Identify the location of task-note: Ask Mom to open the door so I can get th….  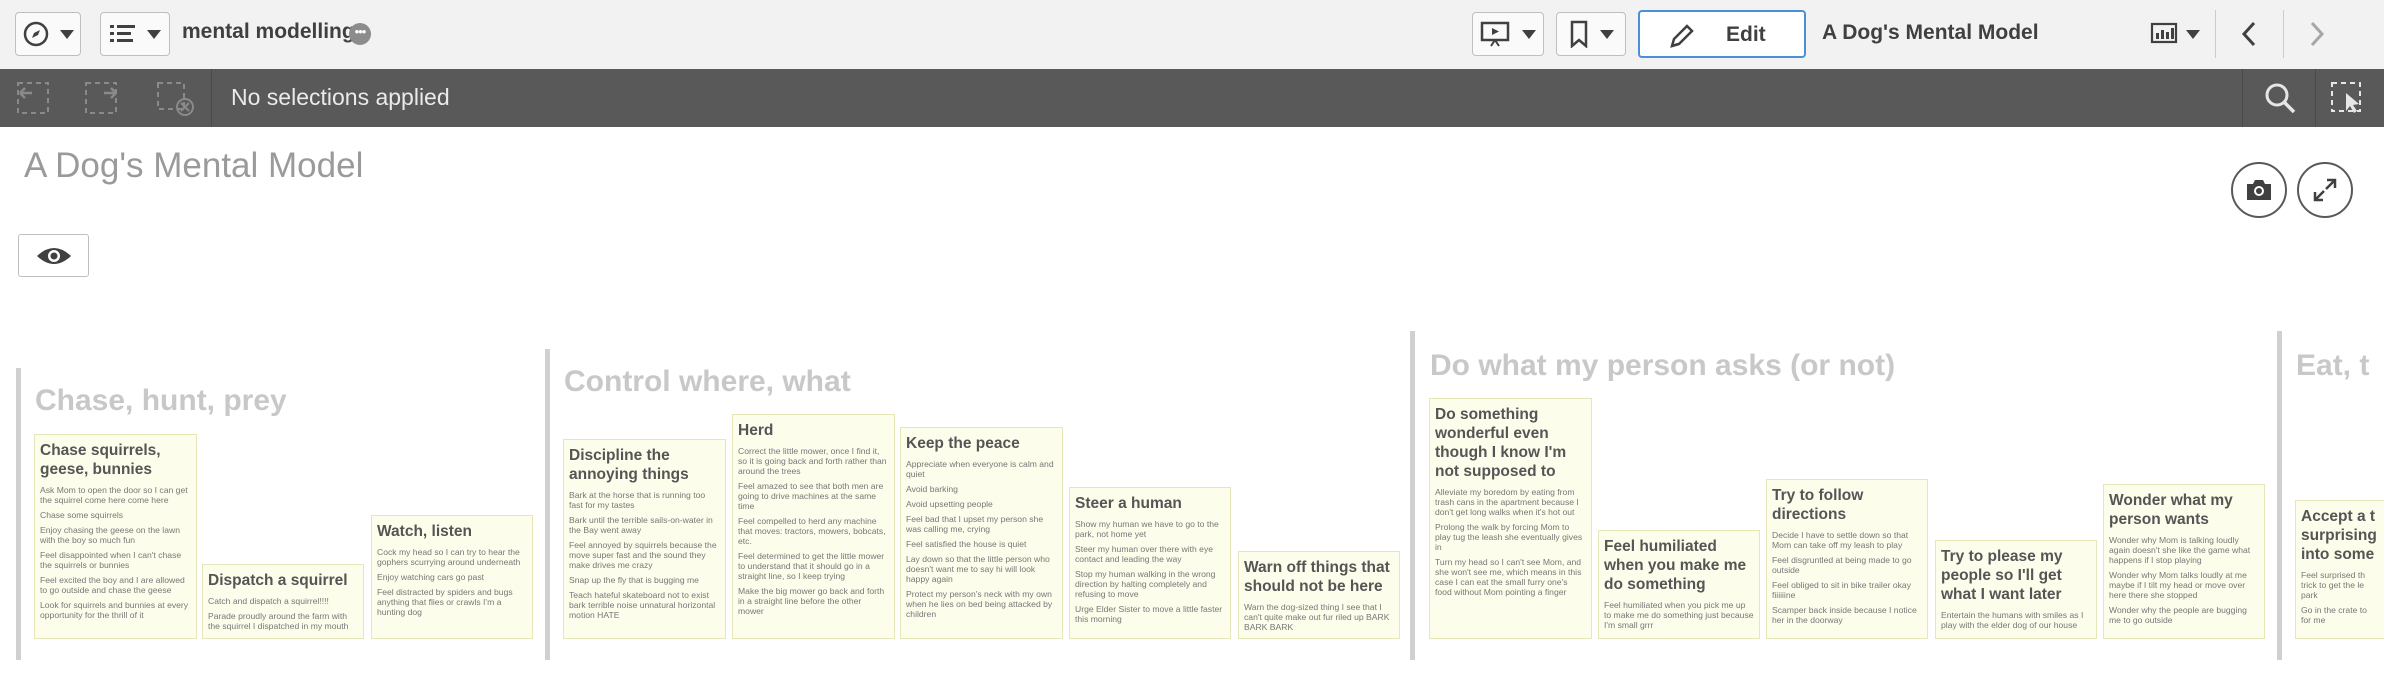
(114, 495).